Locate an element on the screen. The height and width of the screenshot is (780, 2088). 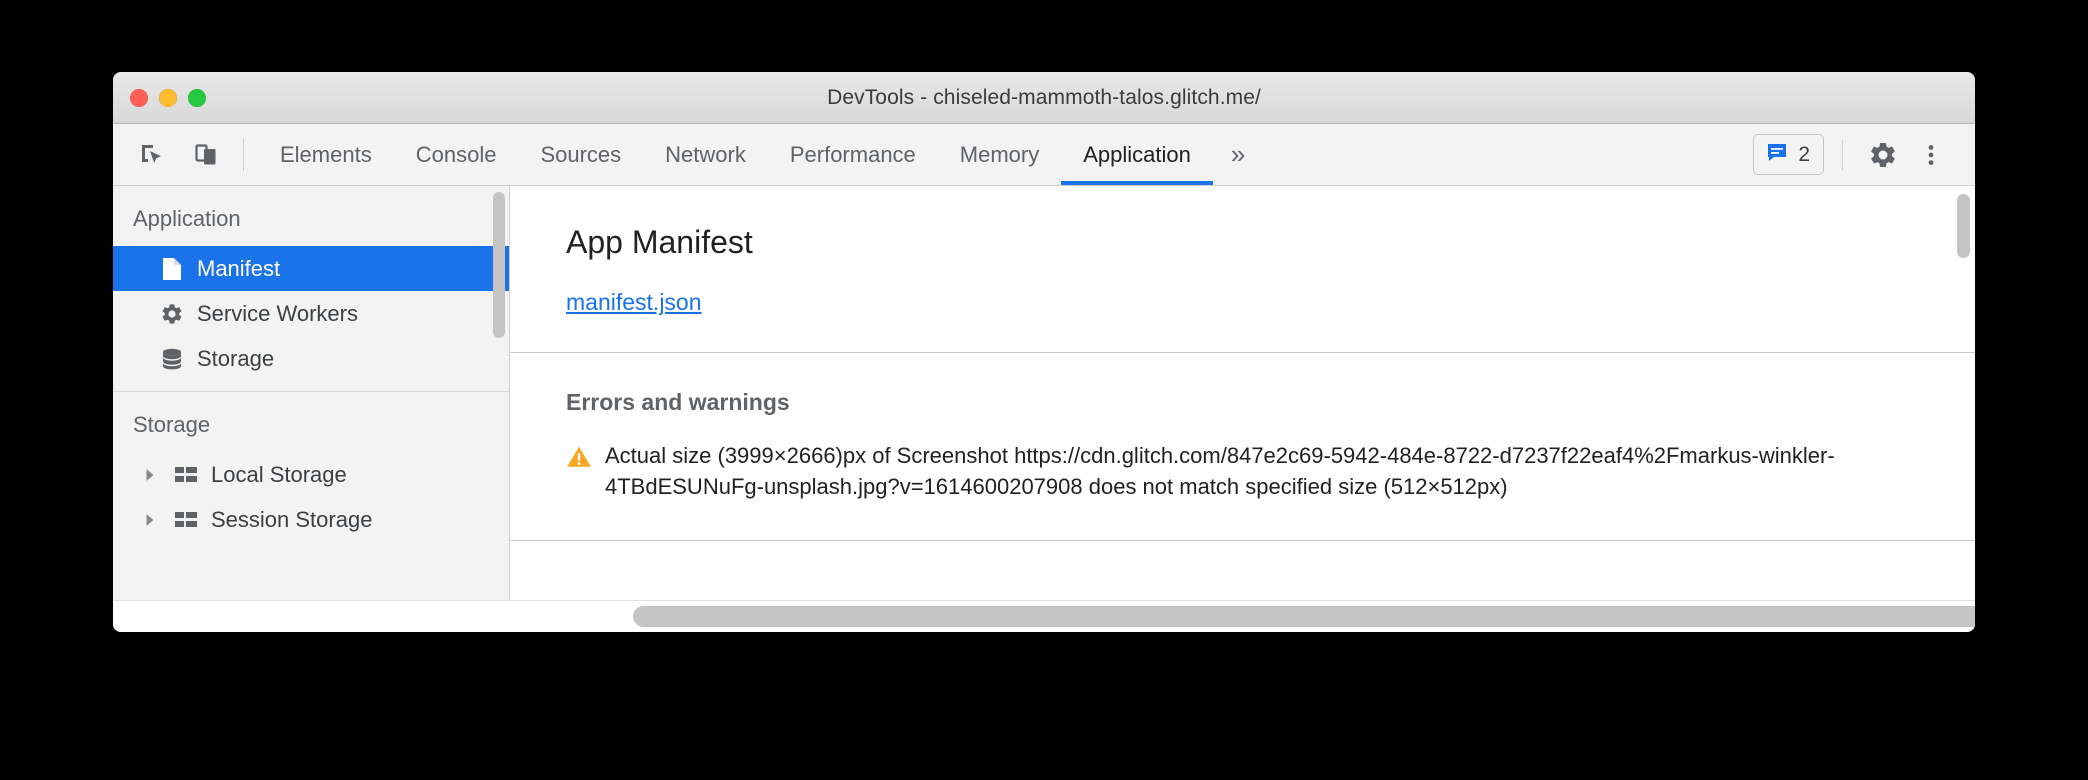
message-icon is located at coordinates (1777, 154).